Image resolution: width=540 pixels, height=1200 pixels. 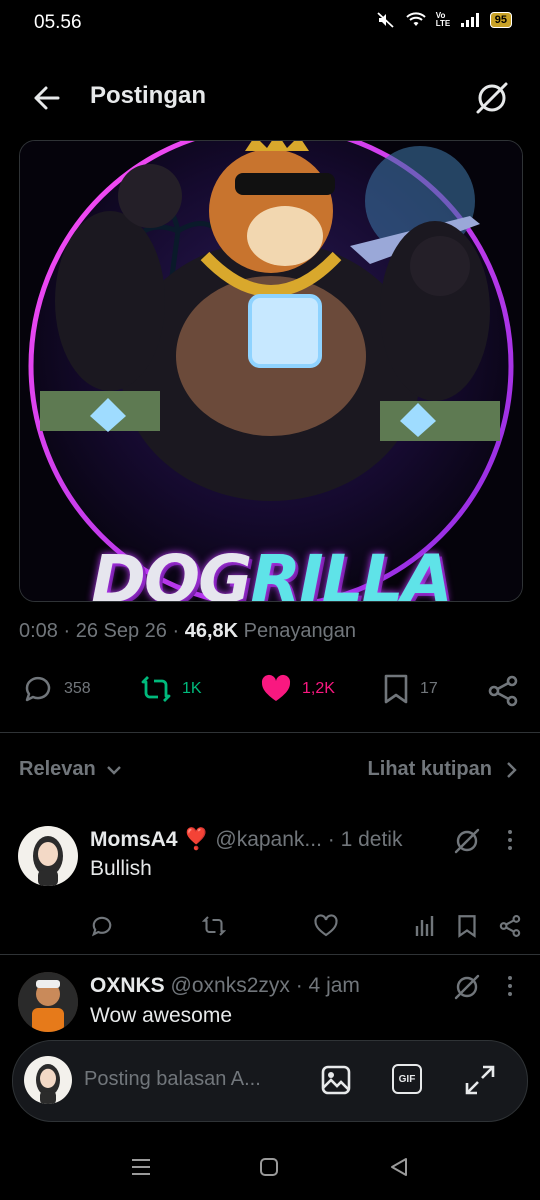 I want to click on reply-handle: @oxnks2zyx, so click(x=230, y=985).